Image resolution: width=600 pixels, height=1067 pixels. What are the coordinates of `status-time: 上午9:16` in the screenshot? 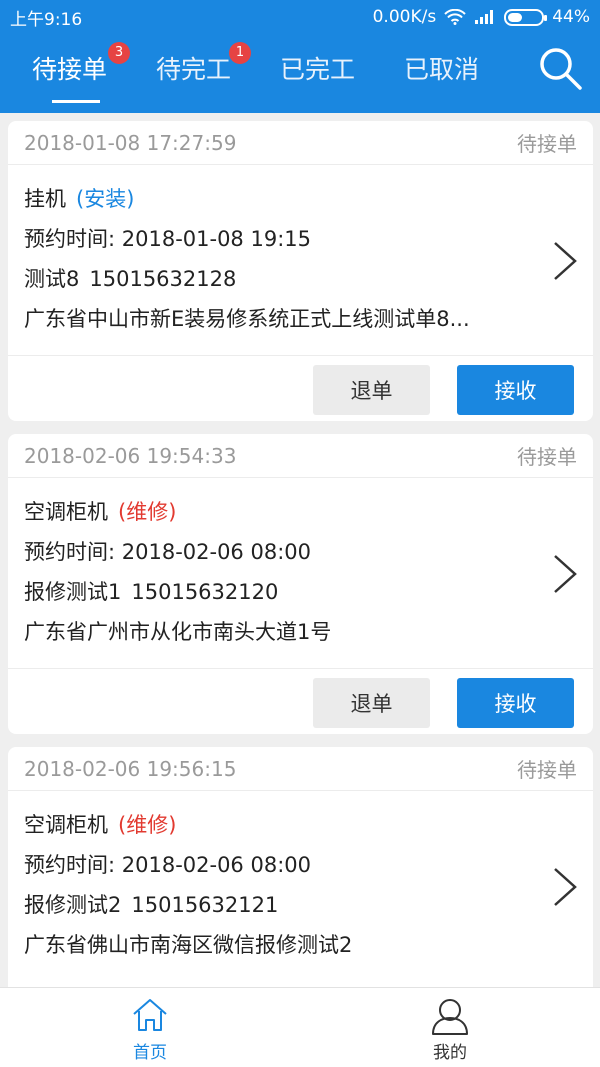 It's located at (46, 19).